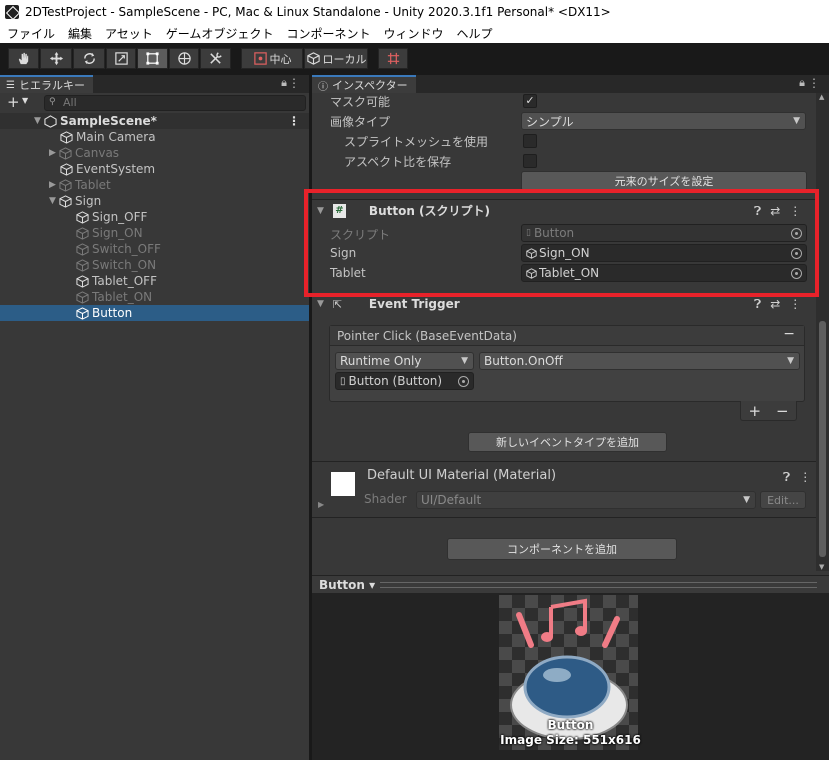 The height and width of the screenshot is (760, 829). What do you see at coordinates (215, 58) in the screenshot?
I see `custom-tool-button` at bounding box center [215, 58].